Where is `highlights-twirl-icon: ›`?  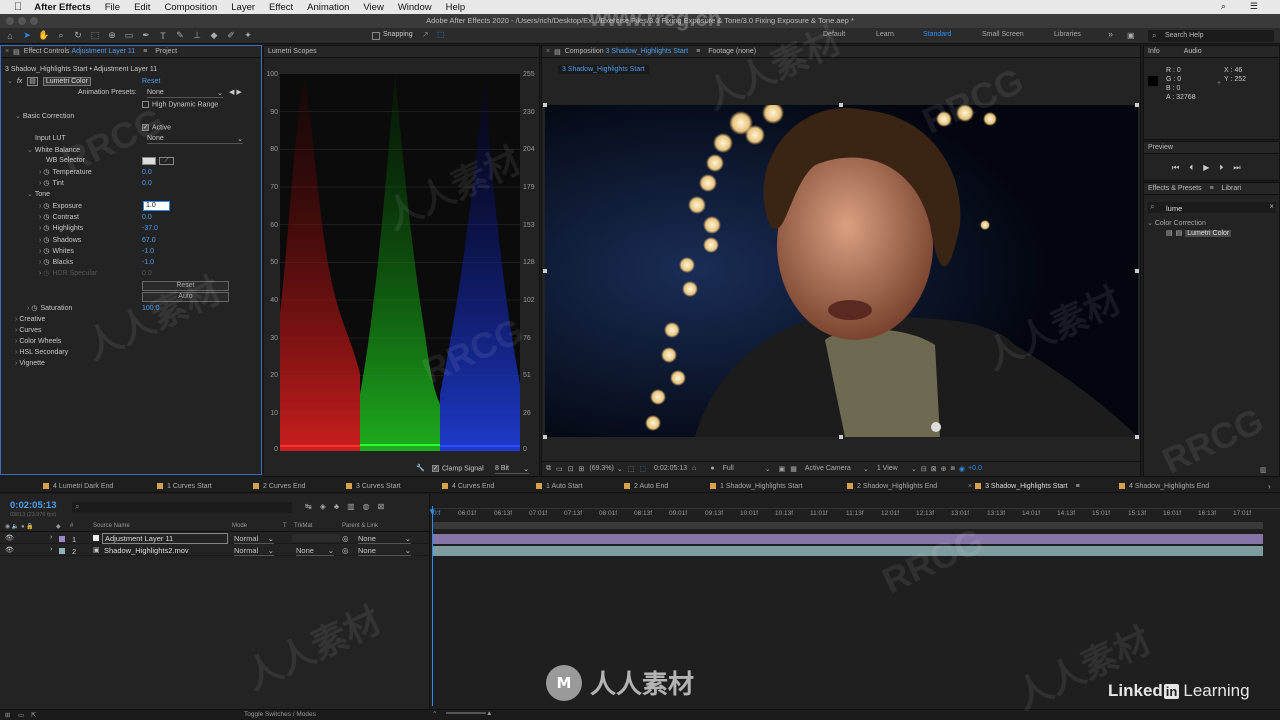
highlights-twirl-icon: › is located at coordinates (40, 228).